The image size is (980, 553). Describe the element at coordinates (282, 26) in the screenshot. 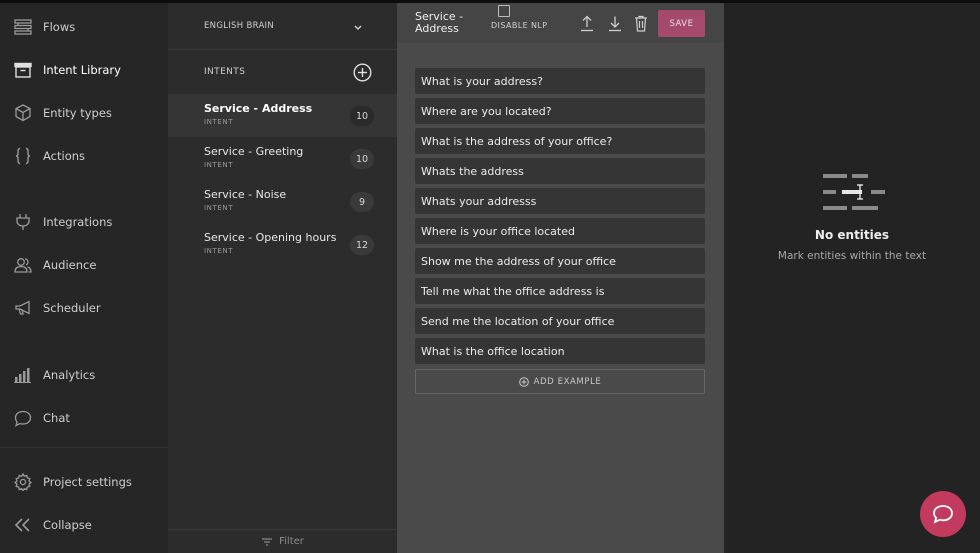

I see `brain-selector: ENGLISH BRAIN` at that location.